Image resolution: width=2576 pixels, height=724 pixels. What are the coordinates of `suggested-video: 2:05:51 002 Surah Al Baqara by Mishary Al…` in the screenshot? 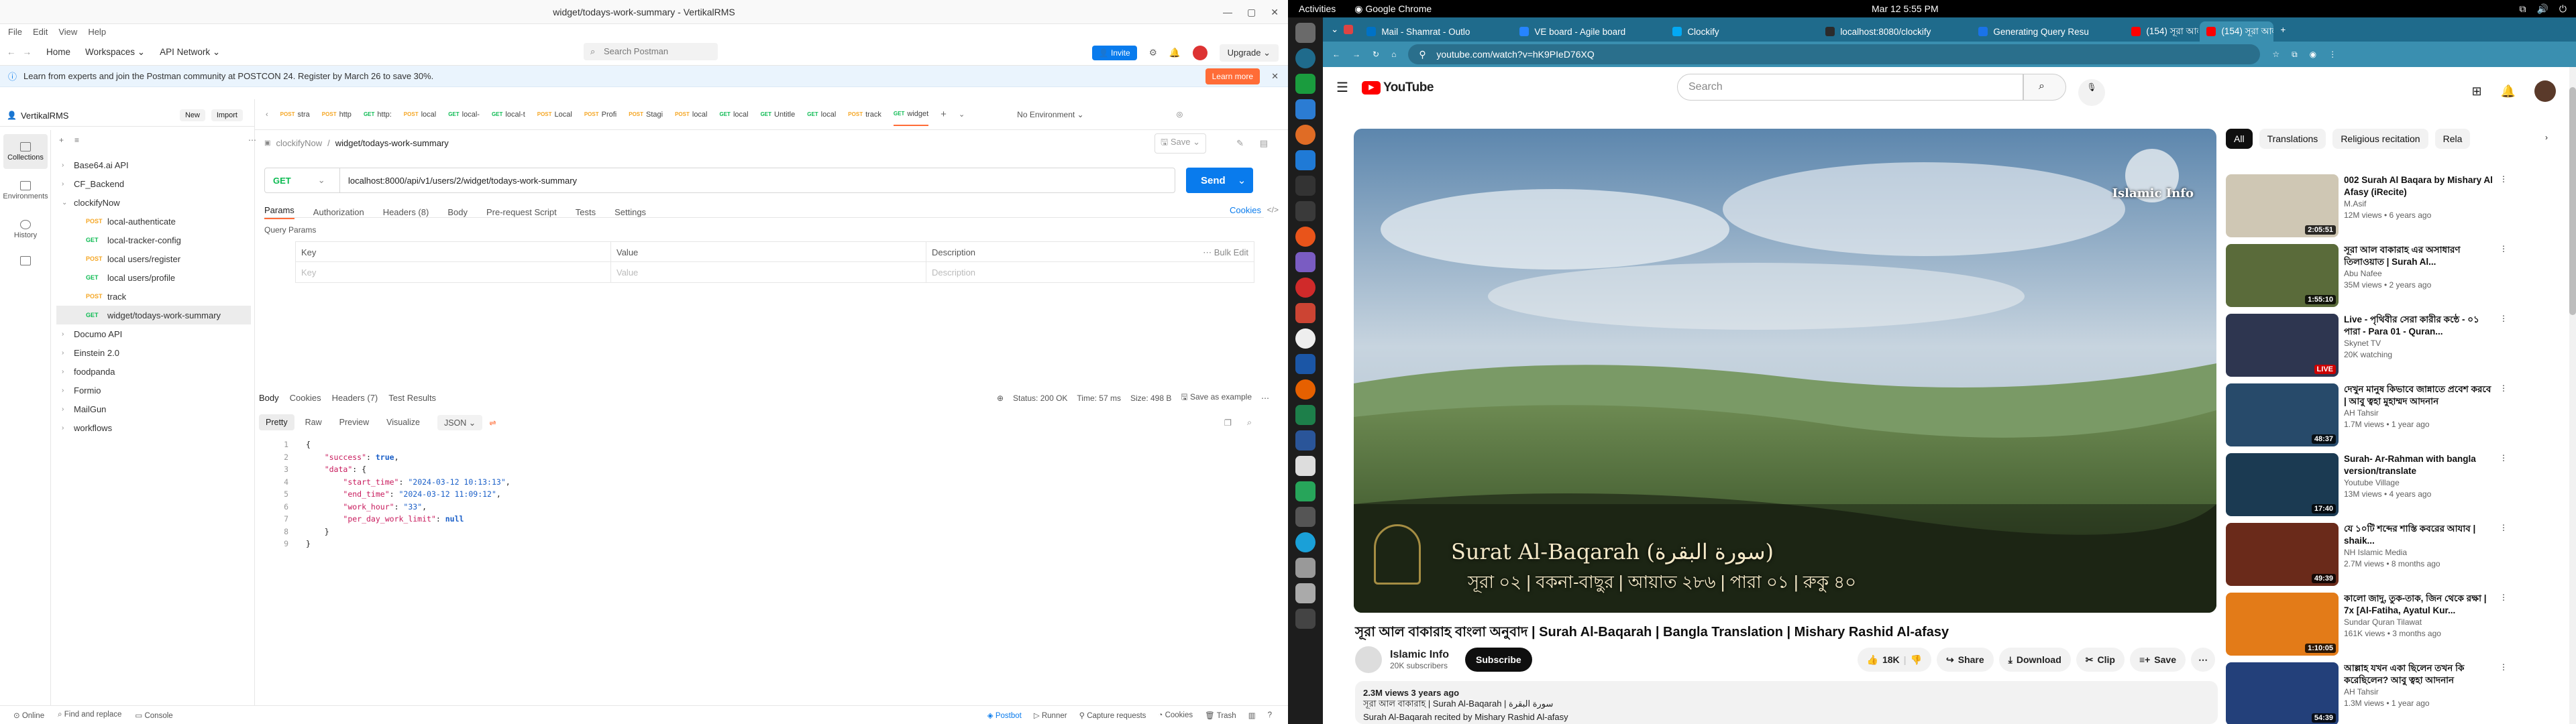 It's located at (2397, 206).